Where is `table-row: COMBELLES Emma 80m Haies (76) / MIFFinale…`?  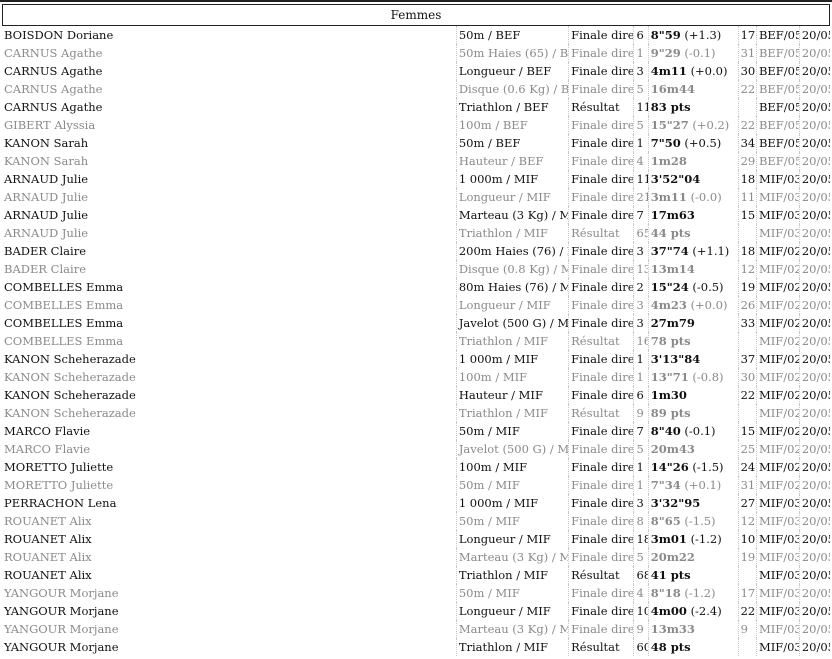 table-row: COMBELLES Emma 80m Haies (76) / MIFFinale… is located at coordinates (416, 287).